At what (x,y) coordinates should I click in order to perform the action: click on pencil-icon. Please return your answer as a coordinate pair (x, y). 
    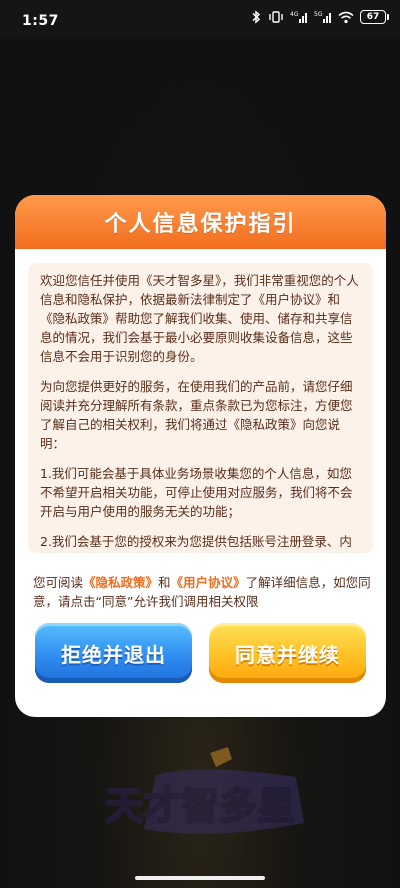
    Looking at the image, I should click on (221, 757).